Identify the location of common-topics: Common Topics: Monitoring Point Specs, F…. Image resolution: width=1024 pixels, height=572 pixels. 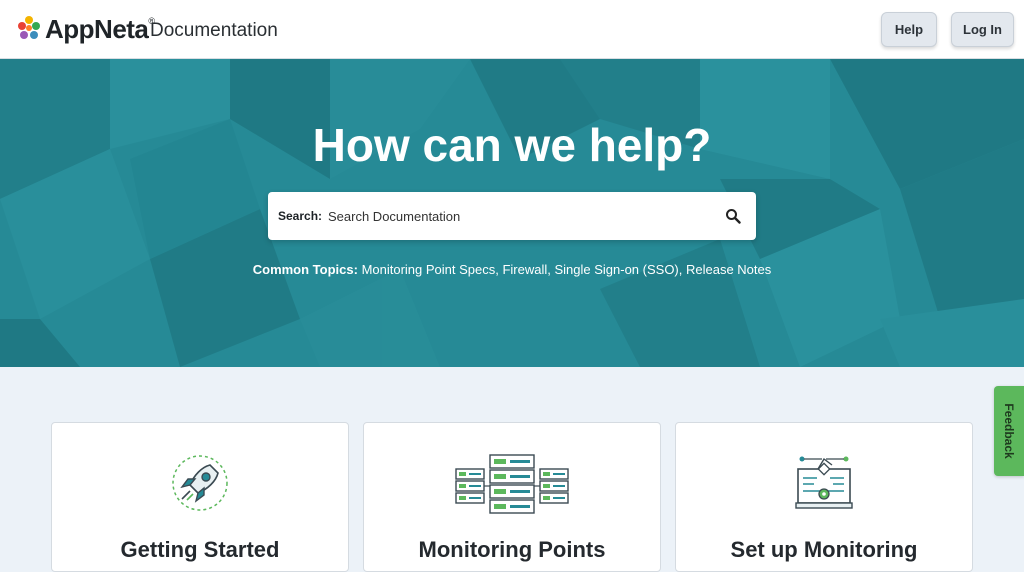
(512, 269).